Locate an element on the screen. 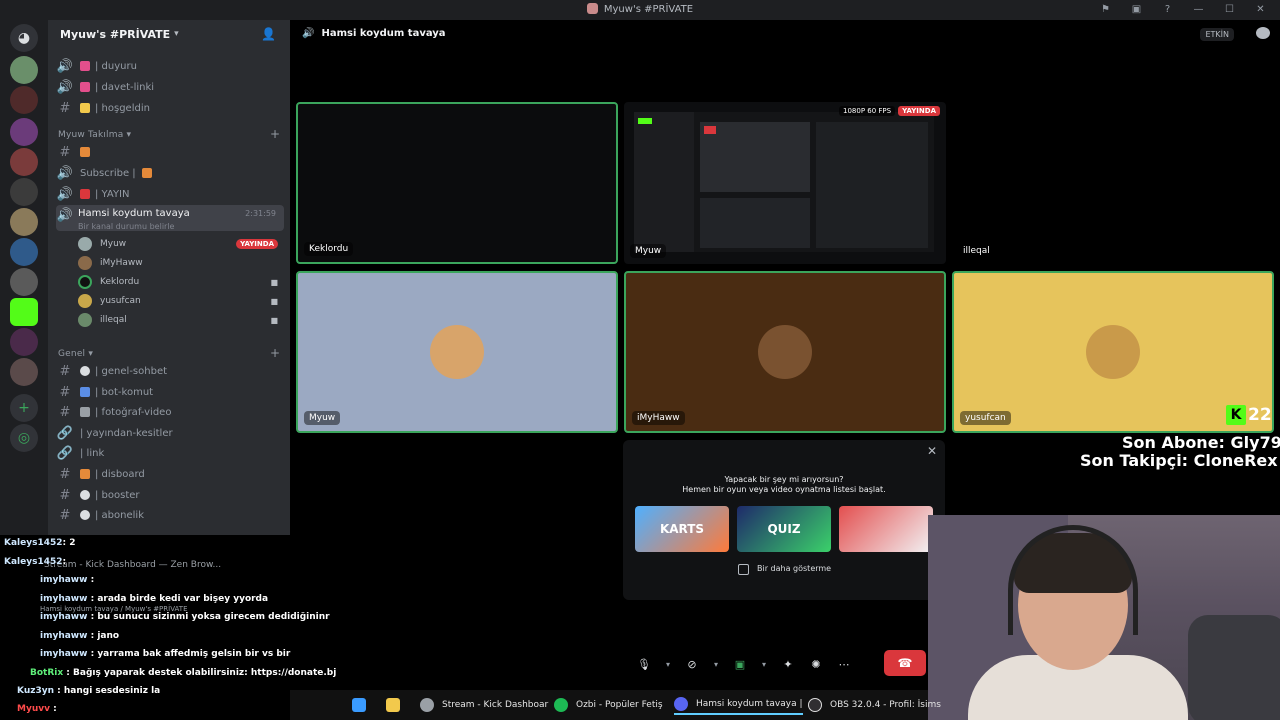  channel-abonelik: # | abonelik is located at coordinates (170, 515).